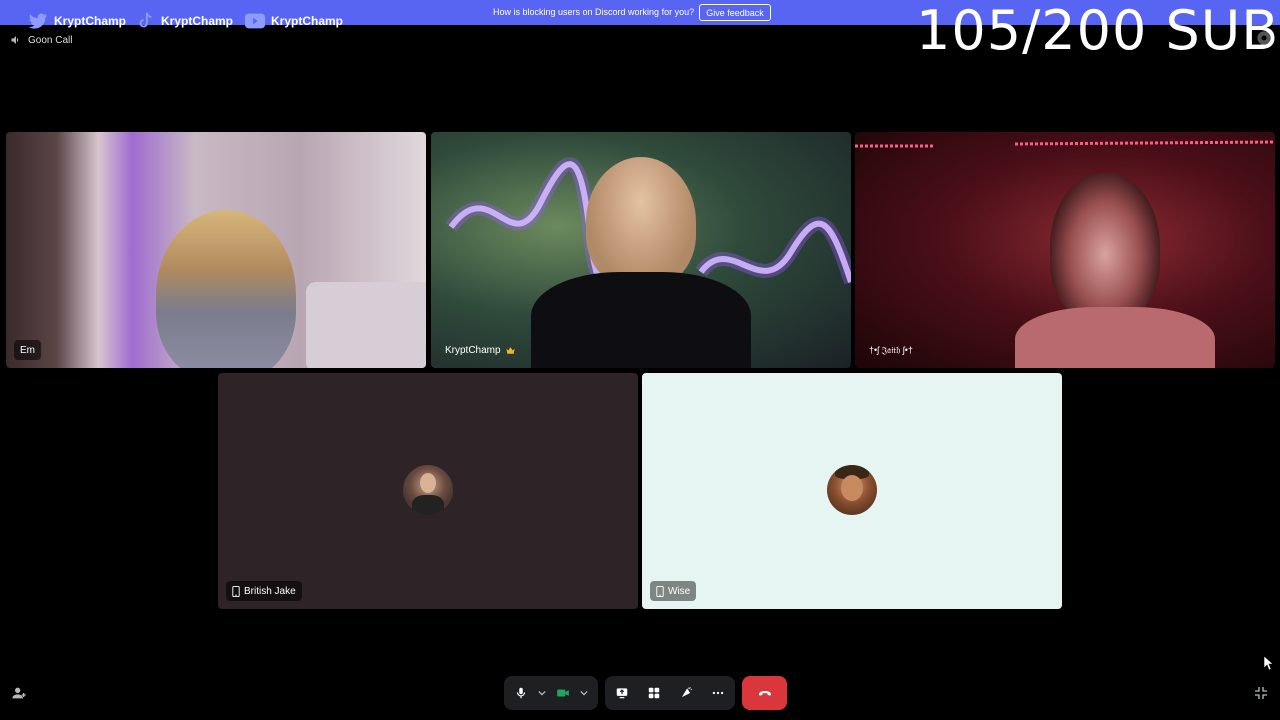 The height and width of the screenshot is (720, 1280). I want to click on mic-options-button, so click(542, 693).